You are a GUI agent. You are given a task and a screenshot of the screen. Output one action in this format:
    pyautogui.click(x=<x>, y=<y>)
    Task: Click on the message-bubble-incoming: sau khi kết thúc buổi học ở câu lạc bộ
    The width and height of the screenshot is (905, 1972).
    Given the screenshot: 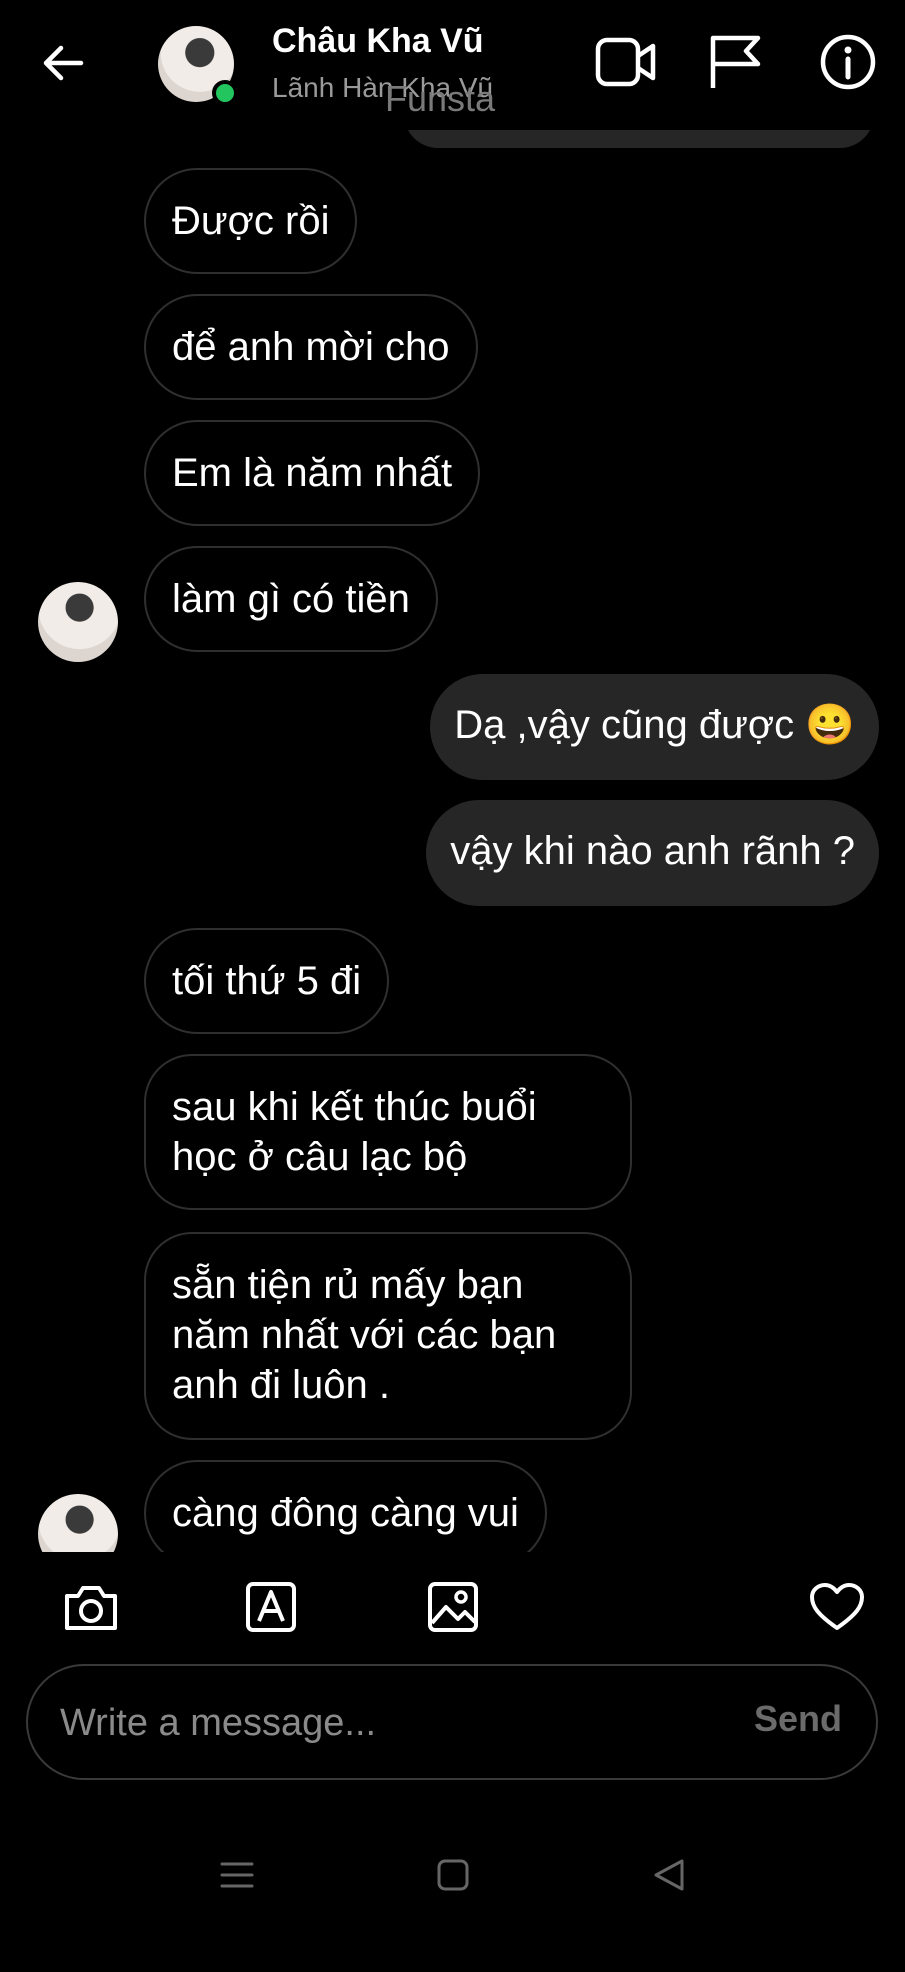 What is the action you would take?
    pyautogui.click(x=388, y=1132)
    